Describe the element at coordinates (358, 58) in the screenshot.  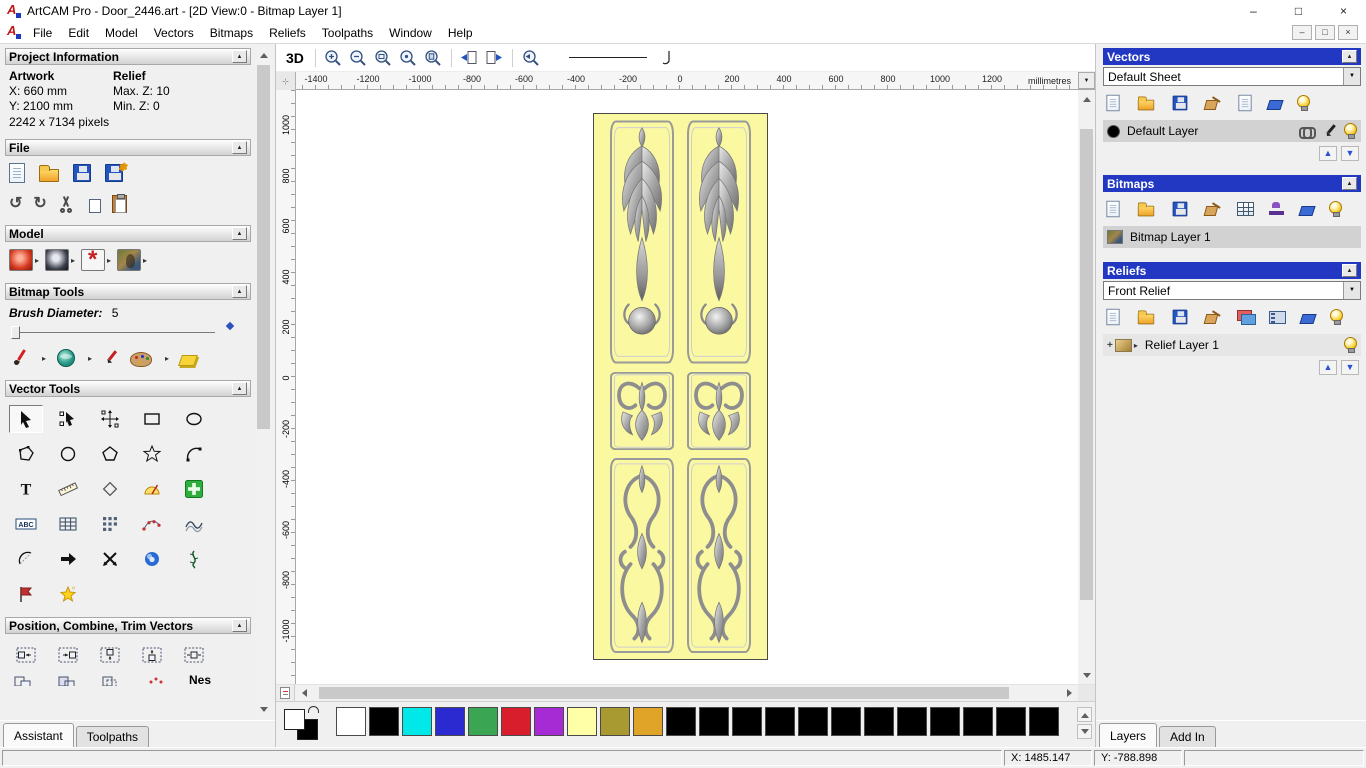
I see `zoom-out-icon` at that location.